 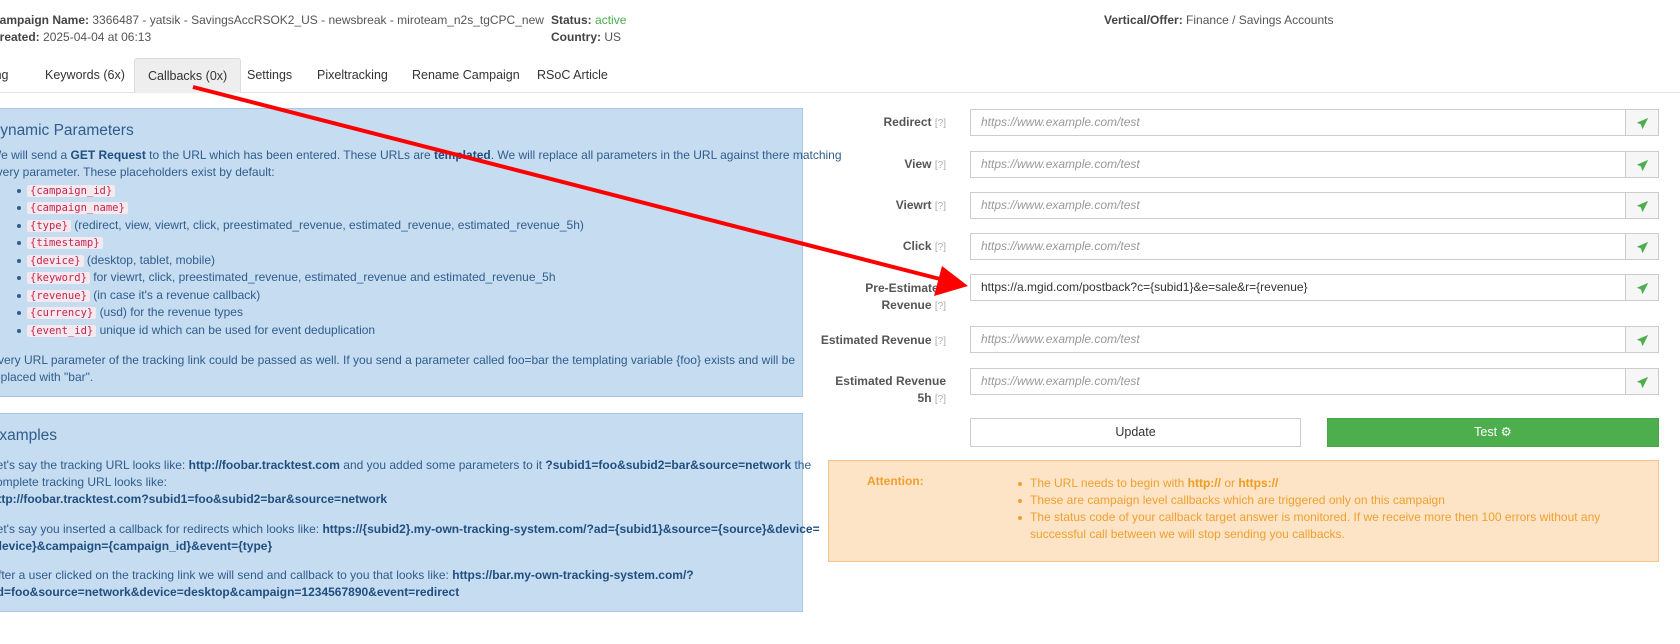 I want to click on estimated-revenue-input: https://www.example.com/test, so click(x=1298, y=339).